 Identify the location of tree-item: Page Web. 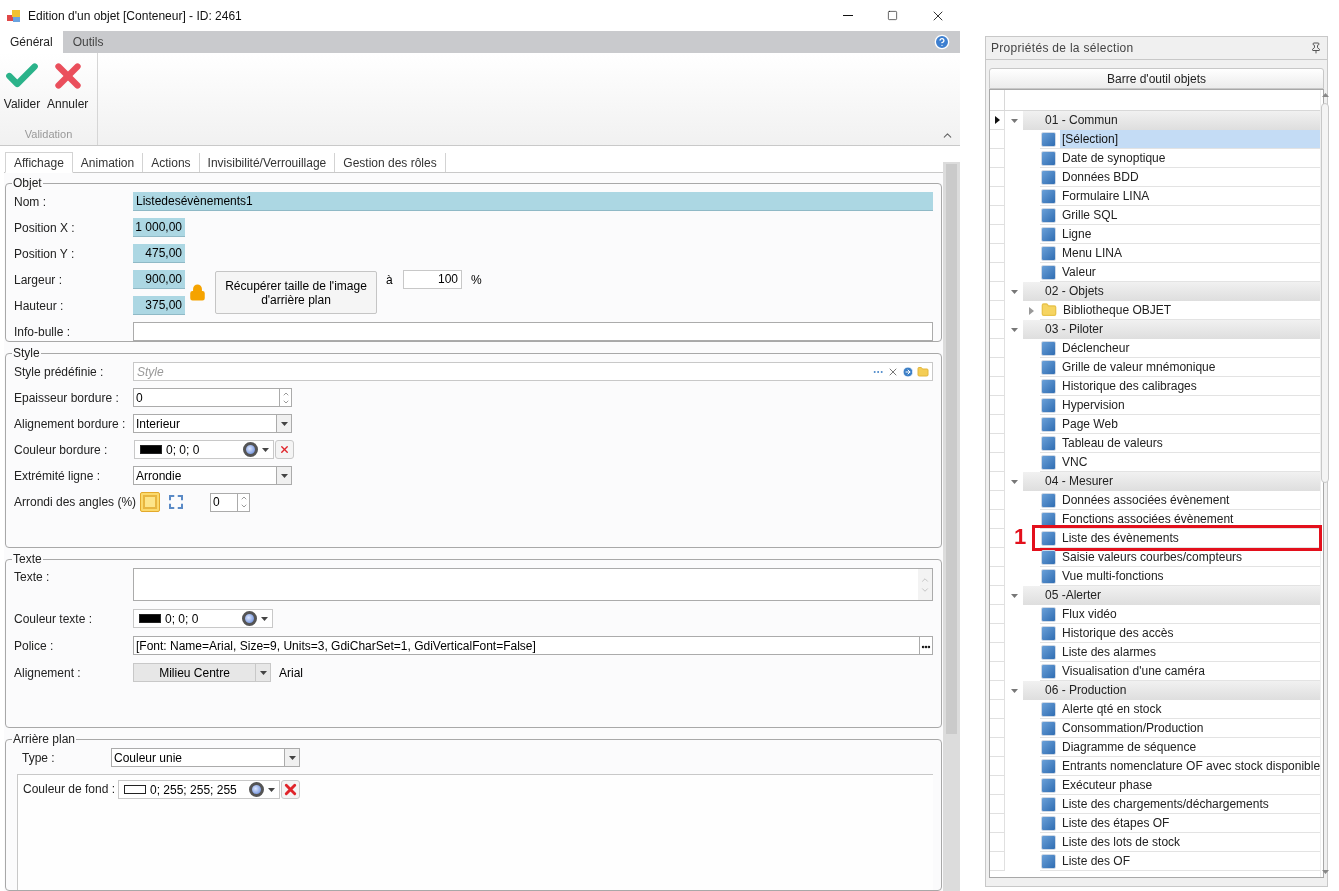
(1190, 424).